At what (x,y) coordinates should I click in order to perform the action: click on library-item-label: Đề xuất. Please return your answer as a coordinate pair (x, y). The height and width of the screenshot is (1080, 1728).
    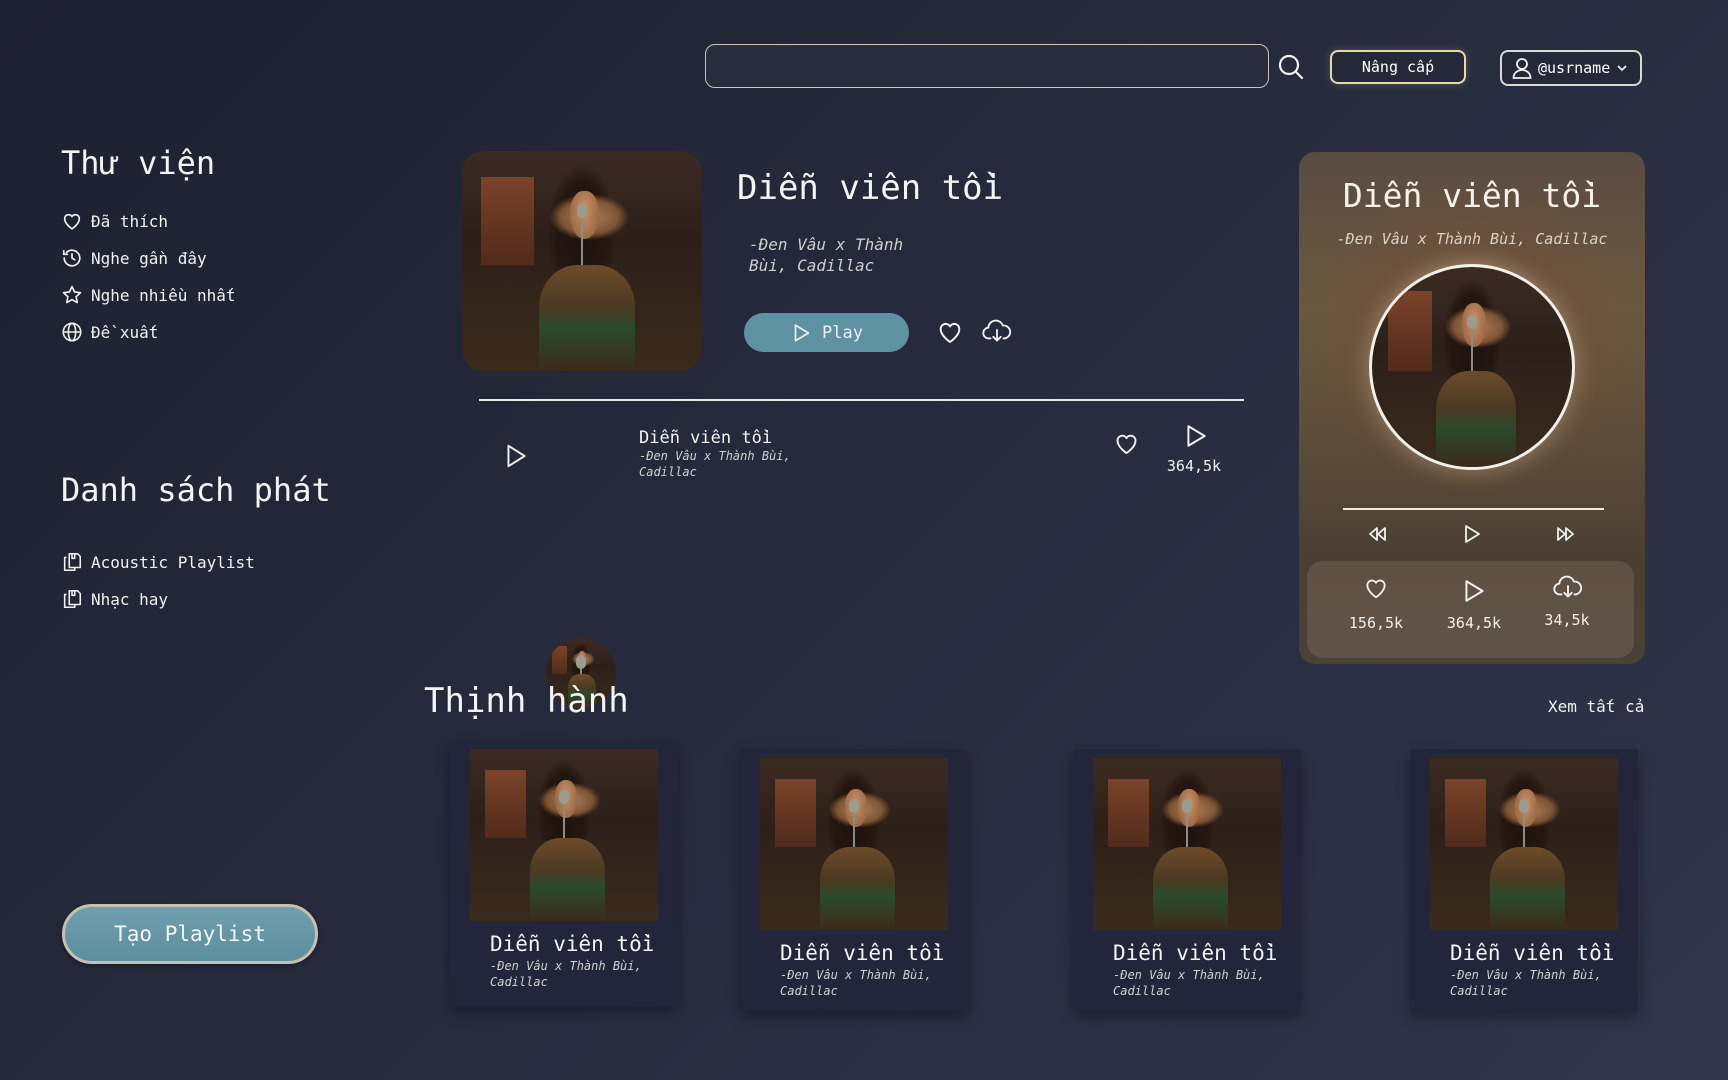
    Looking at the image, I should click on (125, 332).